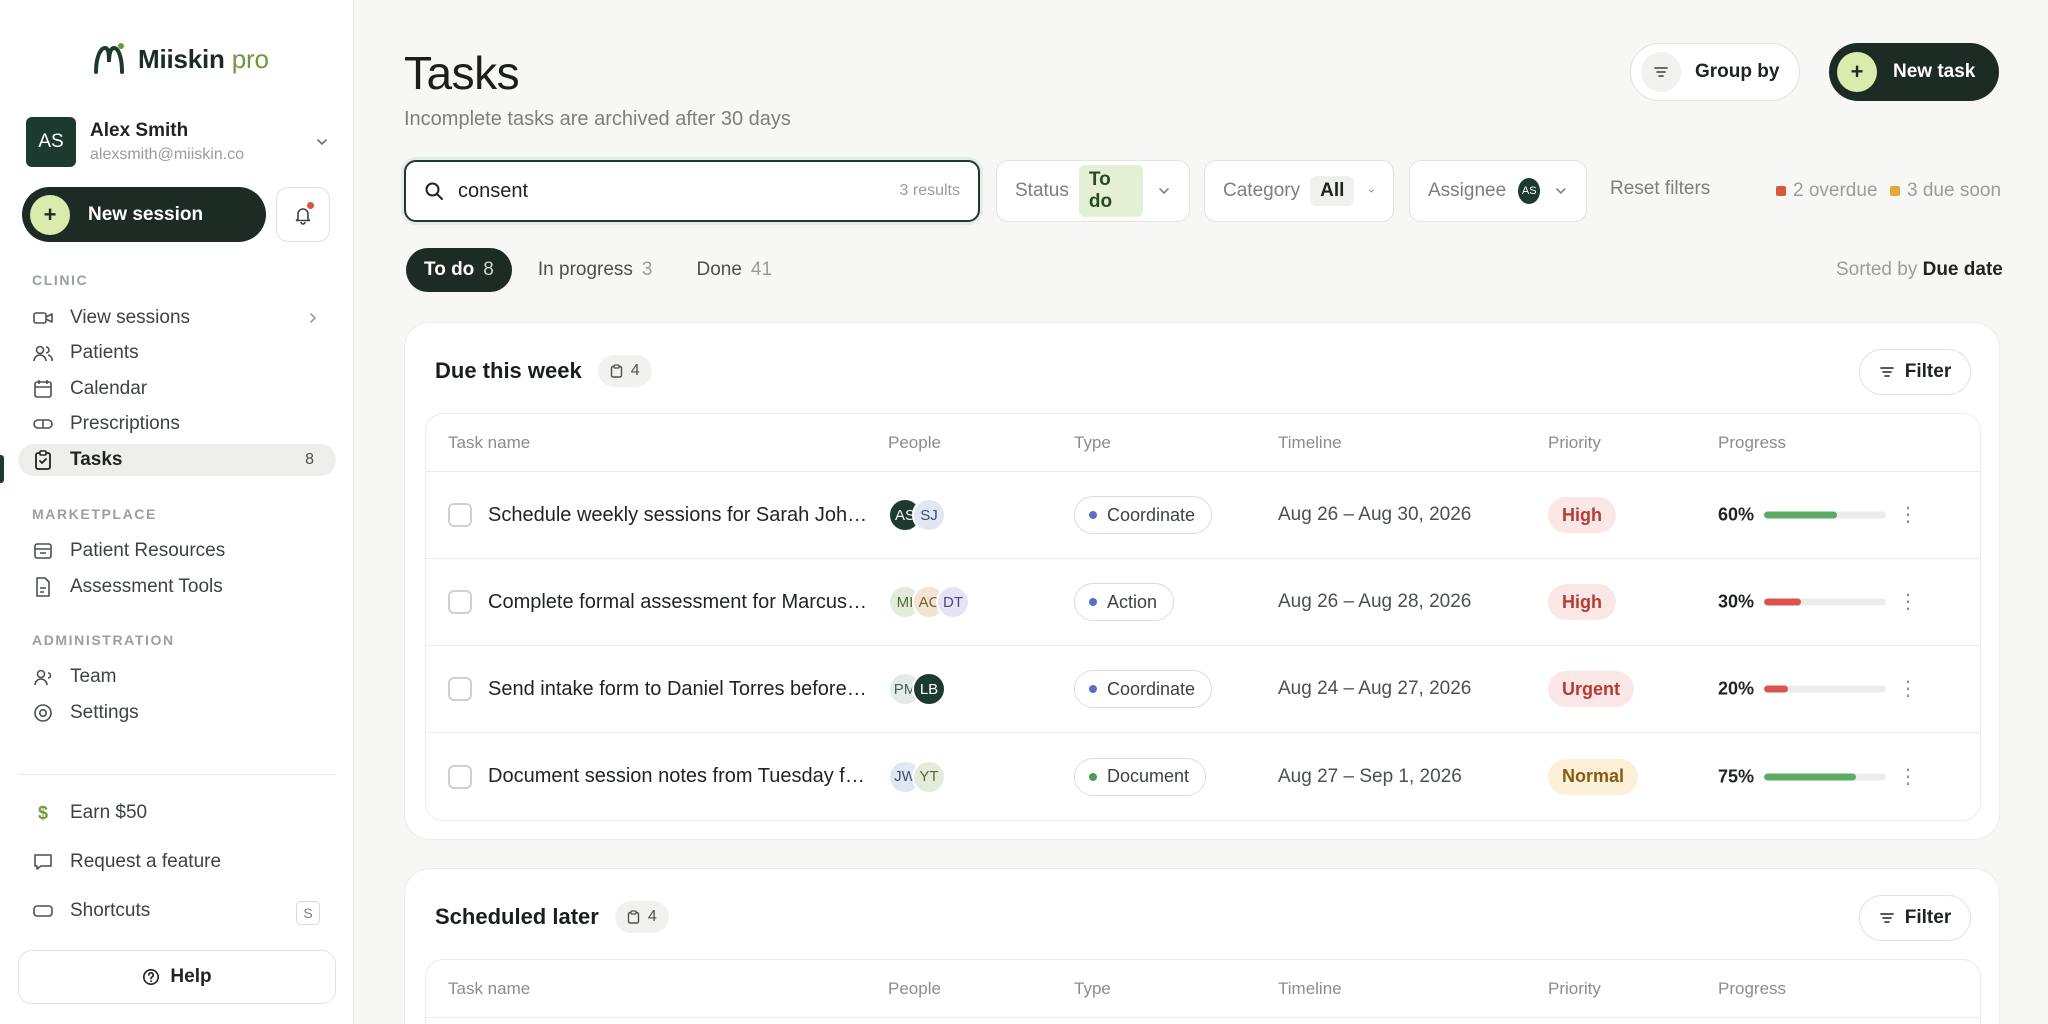 The image size is (2048, 1024). I want to click on tab-count: 41, so click(761, 269).